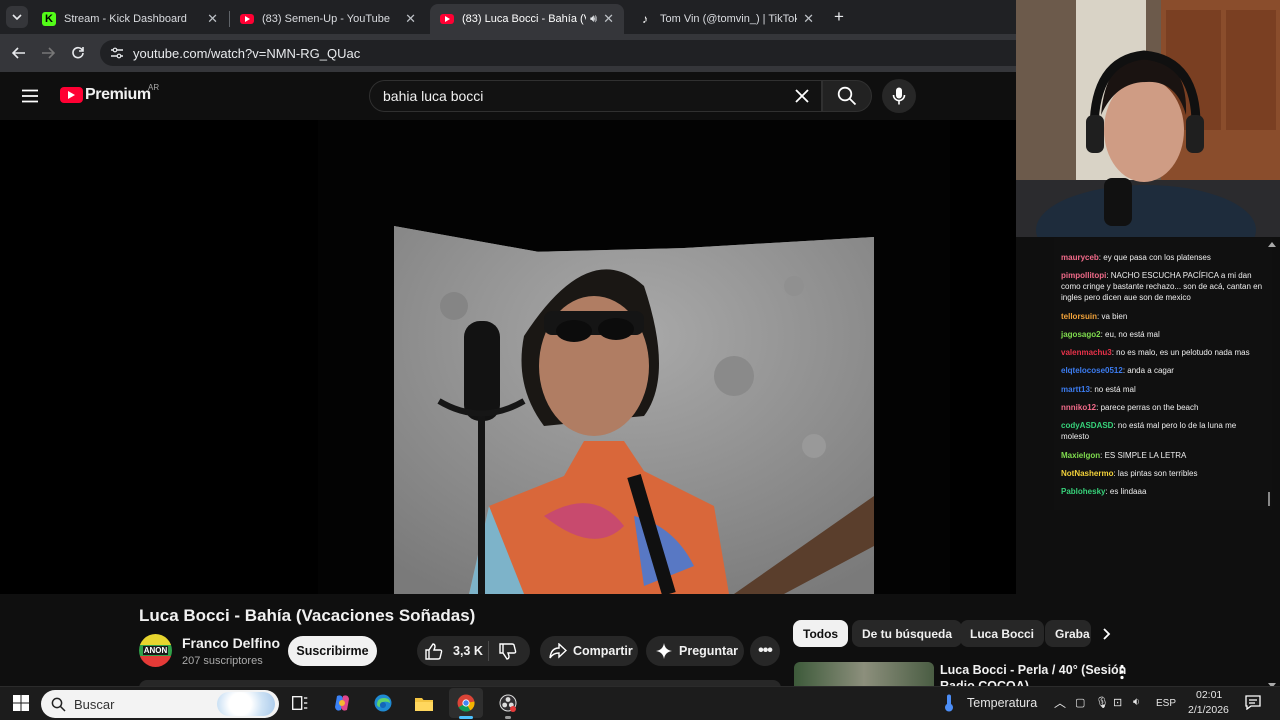  What do you see at coordinates (1117, 371) in the screenshot?
I see `chat-message: elqtelocose0512: anda a cagar` at bounding box center [1117, 371].